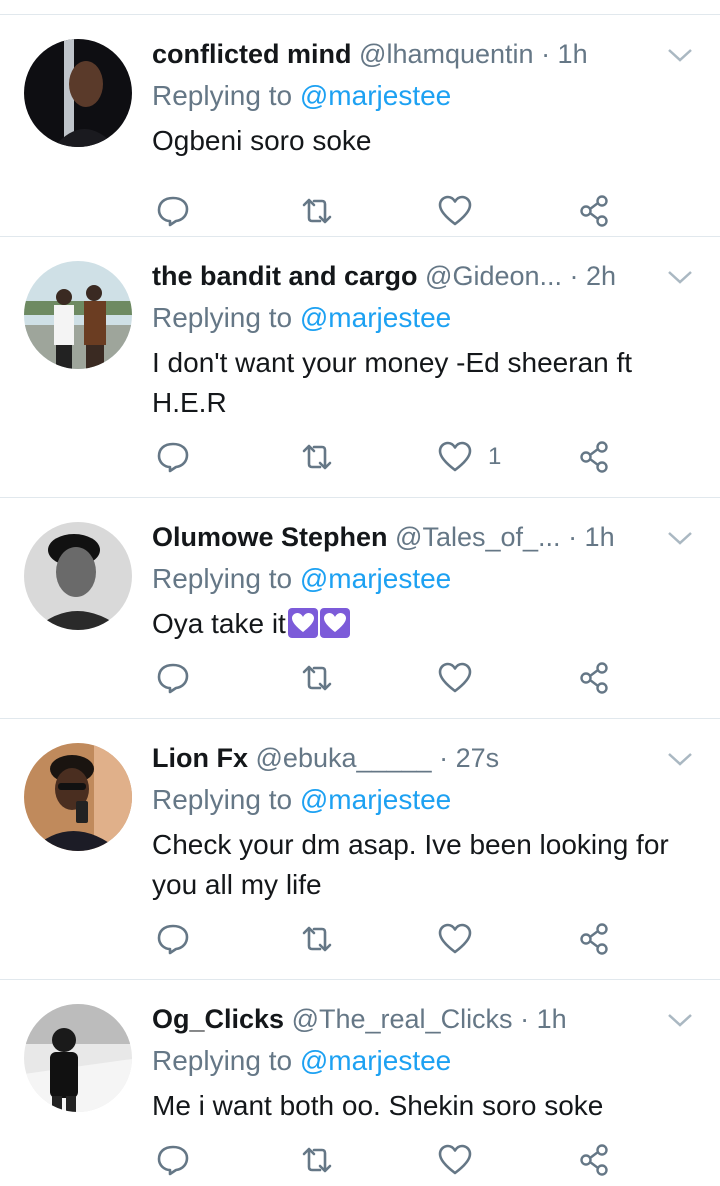  What do you see at coordinates (416, 624) in the screenshot?
I see `tweet-text: Oya take it` at bounding box center [416, 624].